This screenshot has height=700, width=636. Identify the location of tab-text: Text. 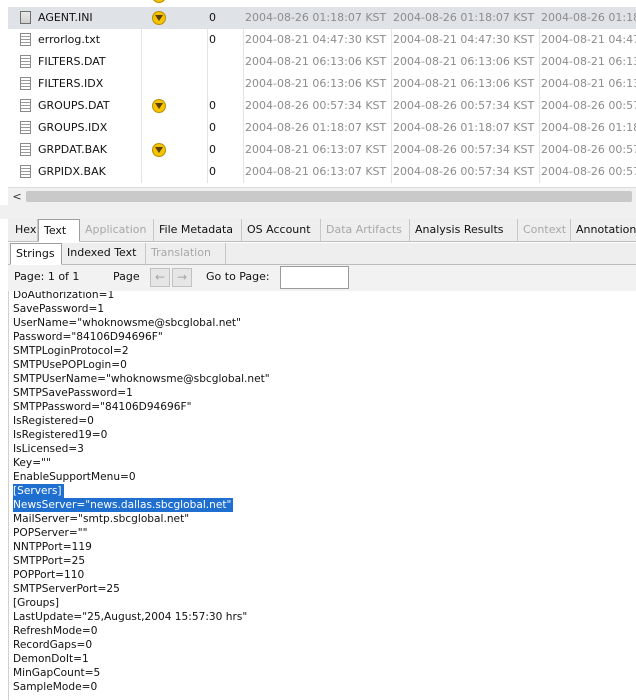
(59, 230).